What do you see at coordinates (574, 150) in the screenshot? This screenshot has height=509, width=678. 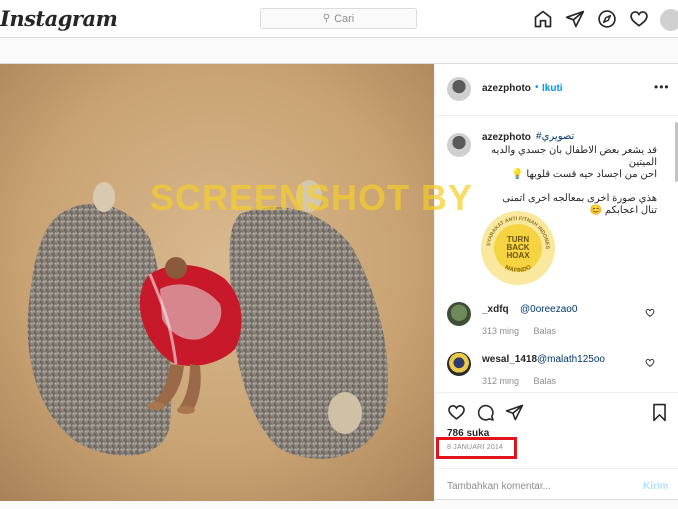 I see `caption-line: قد يشعر بعض الاطفال بان جسدي والديه` at bounding box center [574, 150].